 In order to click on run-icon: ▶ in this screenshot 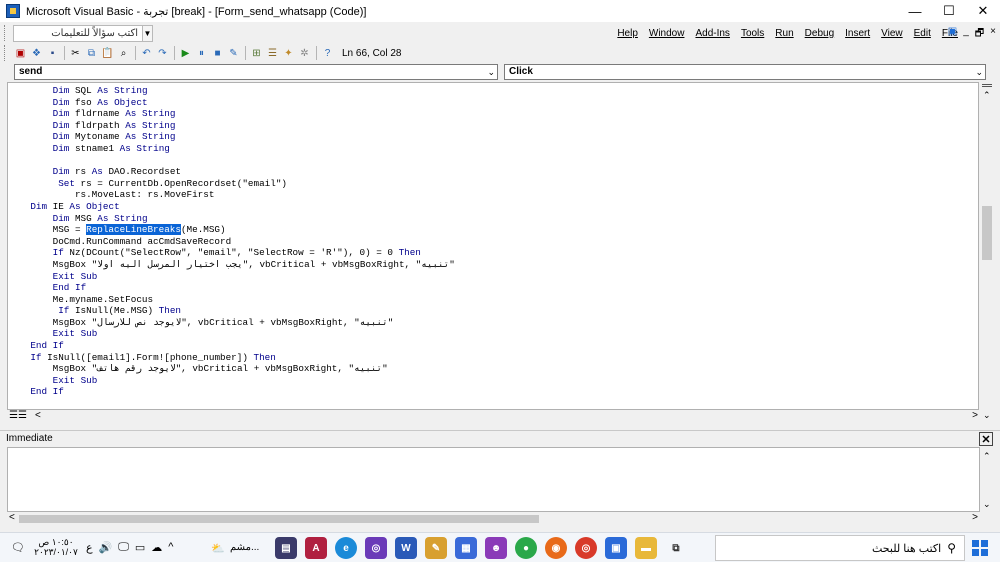, I will do `click(185, 53)`.